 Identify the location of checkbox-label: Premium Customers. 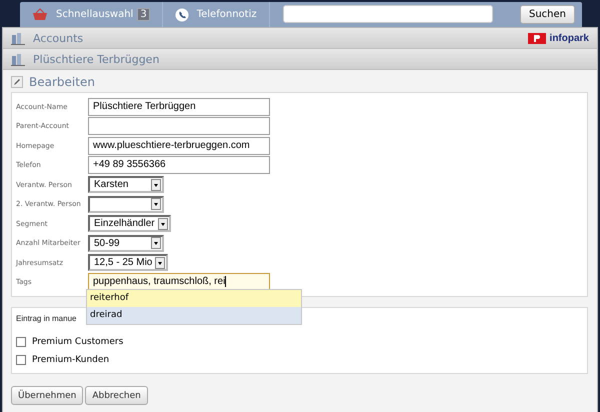
(78, 342).